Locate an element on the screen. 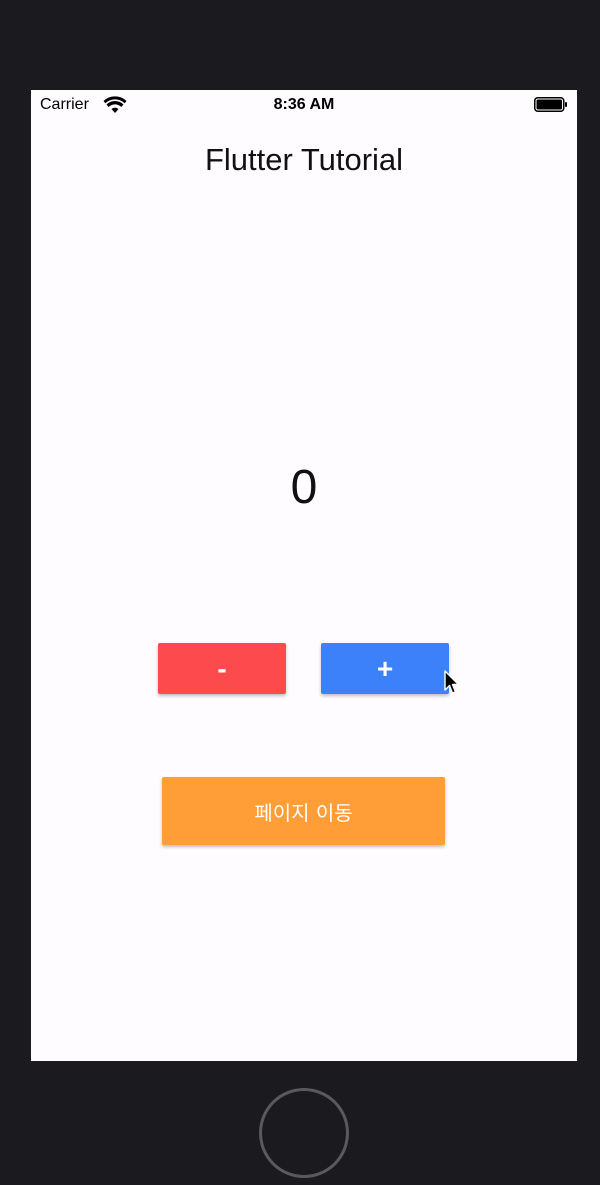 Image resolution: width=600 pixels, height=1185 pixels. increment-button-label: + is located at coordinates (385, 668).